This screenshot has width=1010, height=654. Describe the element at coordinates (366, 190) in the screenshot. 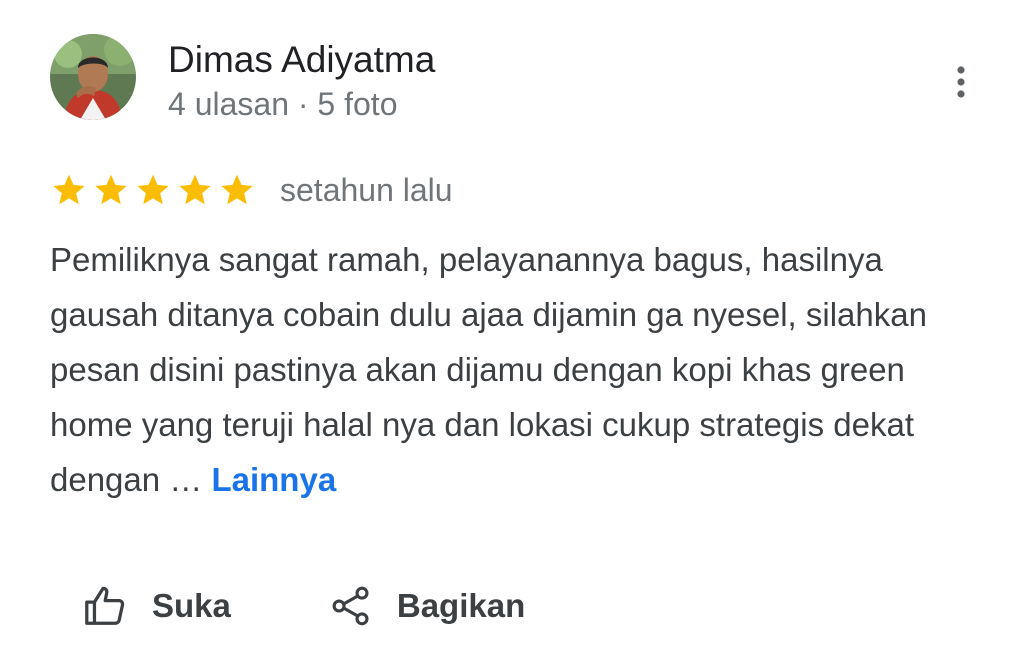

I see `review-date: setahun lalu` at that location.